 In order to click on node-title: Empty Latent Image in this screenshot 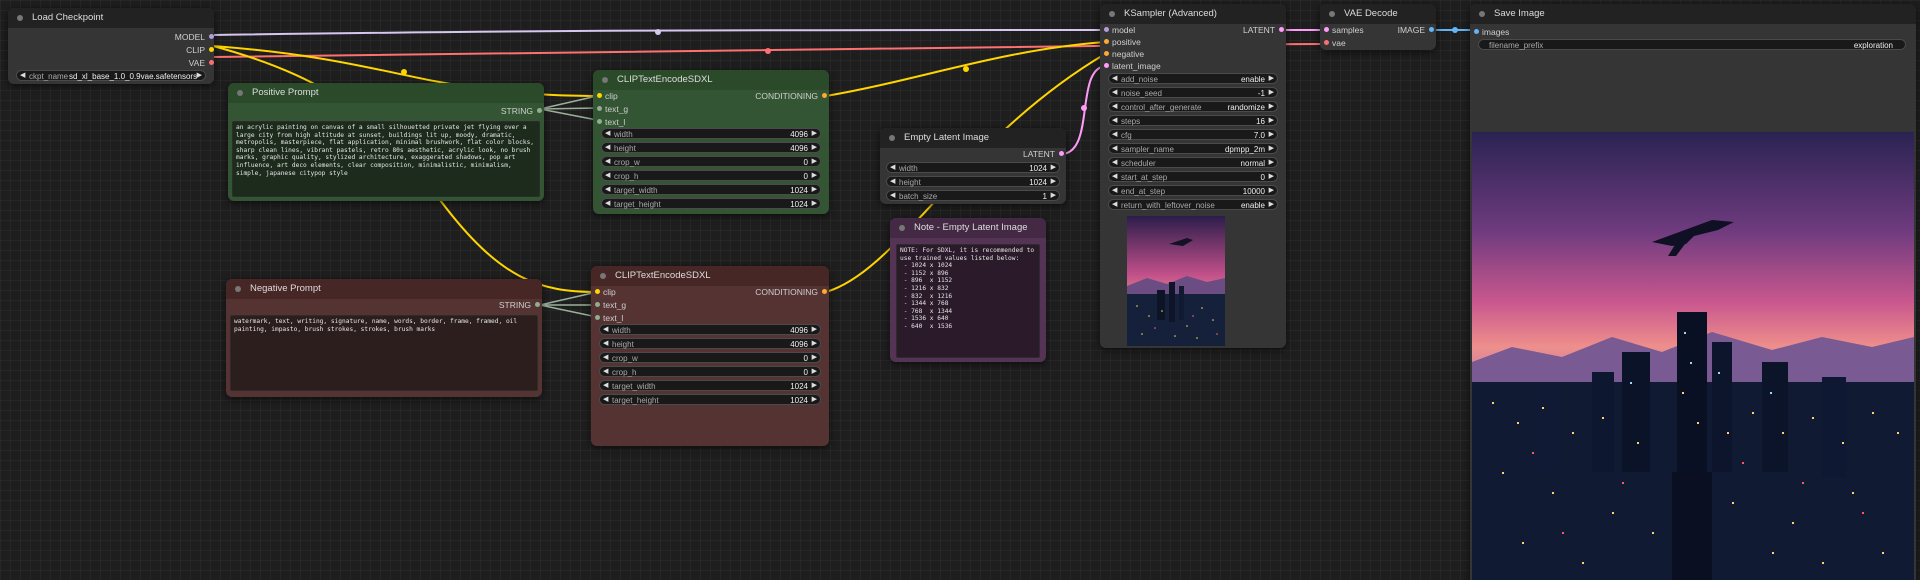, I will do `click(973, 138)`.